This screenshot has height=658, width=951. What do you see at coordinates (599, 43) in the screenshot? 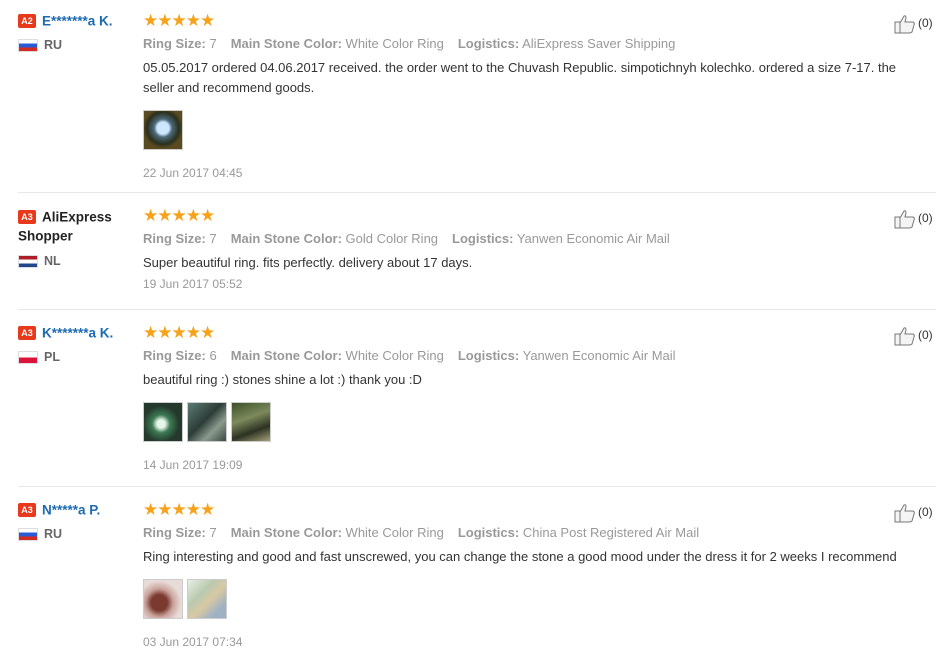
I see `logistics: AliExpress Saver Shipping` at bounding box center [599, 43].